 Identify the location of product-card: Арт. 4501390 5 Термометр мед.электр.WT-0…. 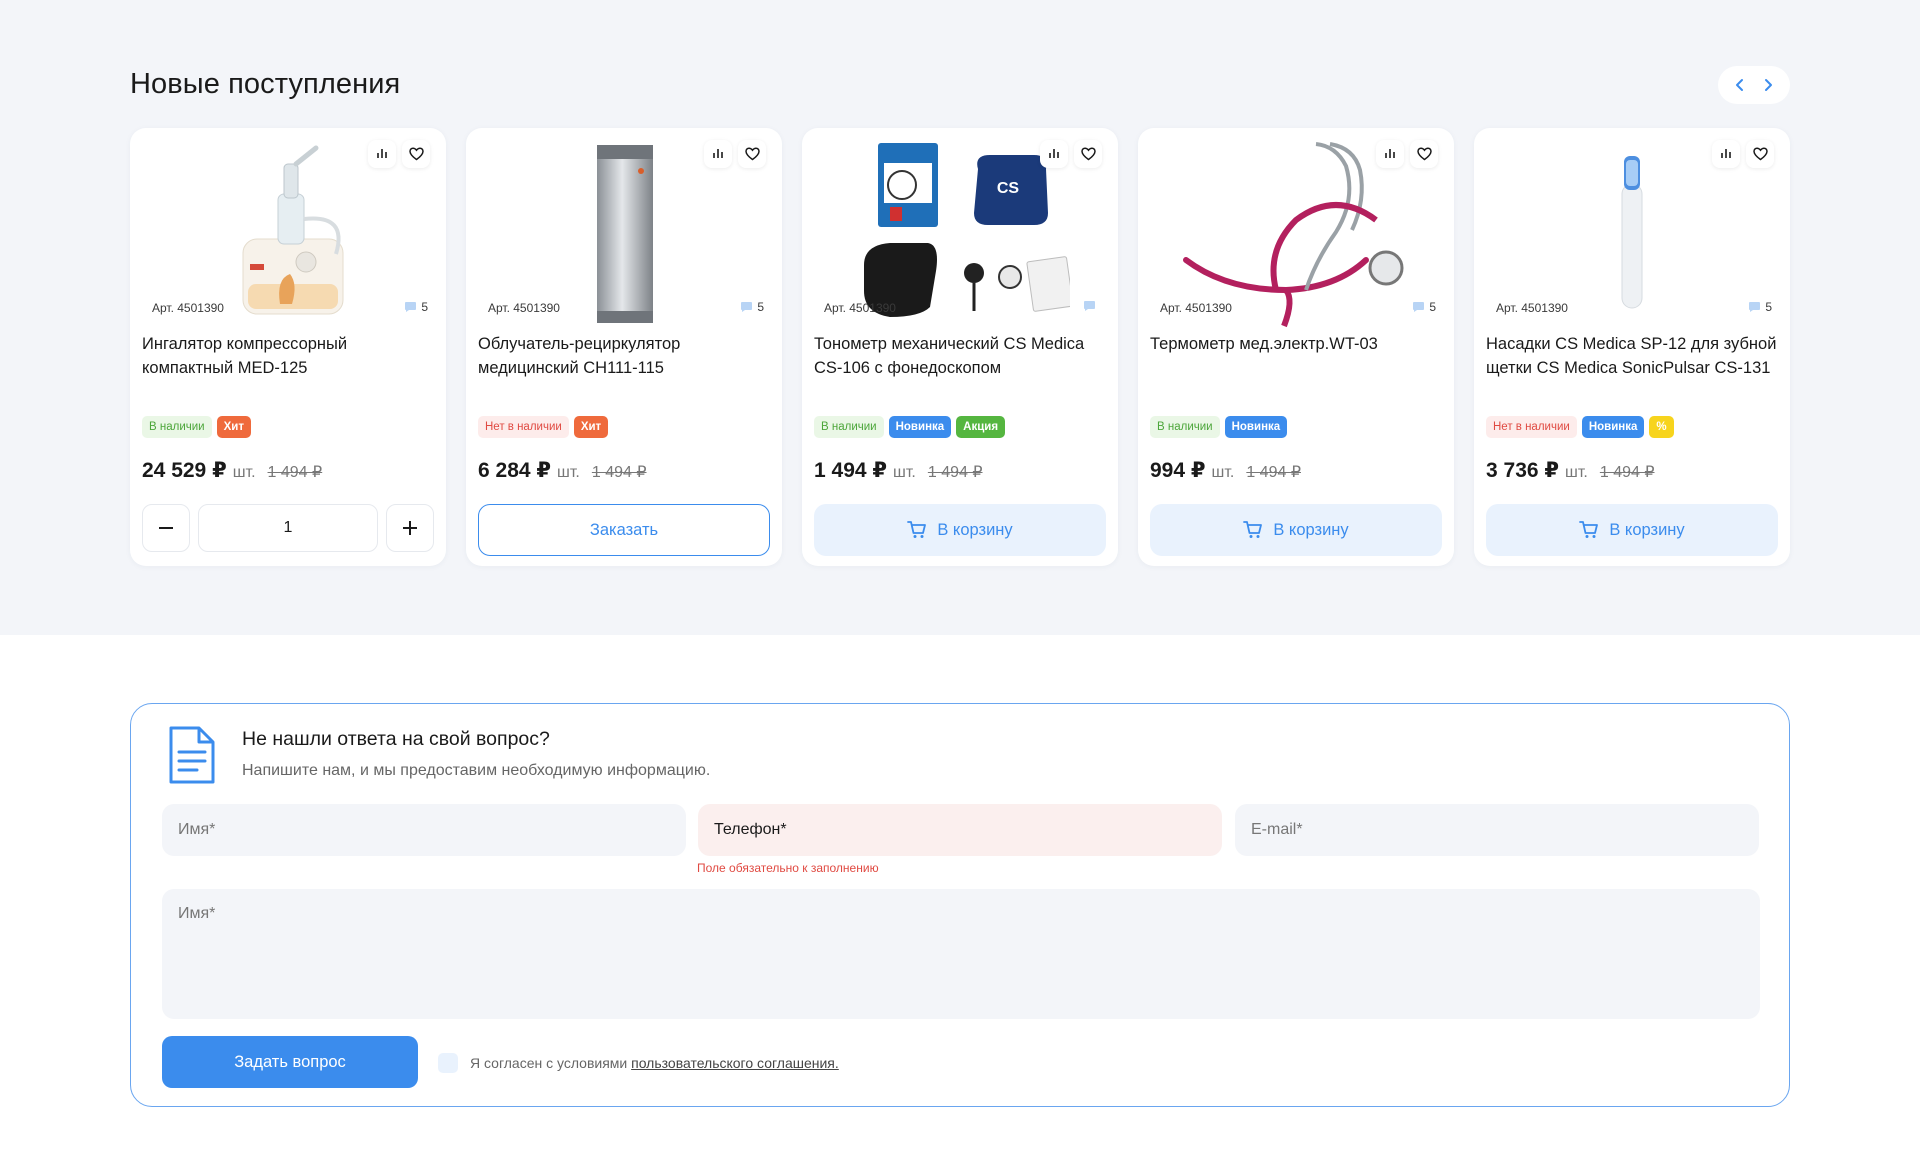
(1296, 347).